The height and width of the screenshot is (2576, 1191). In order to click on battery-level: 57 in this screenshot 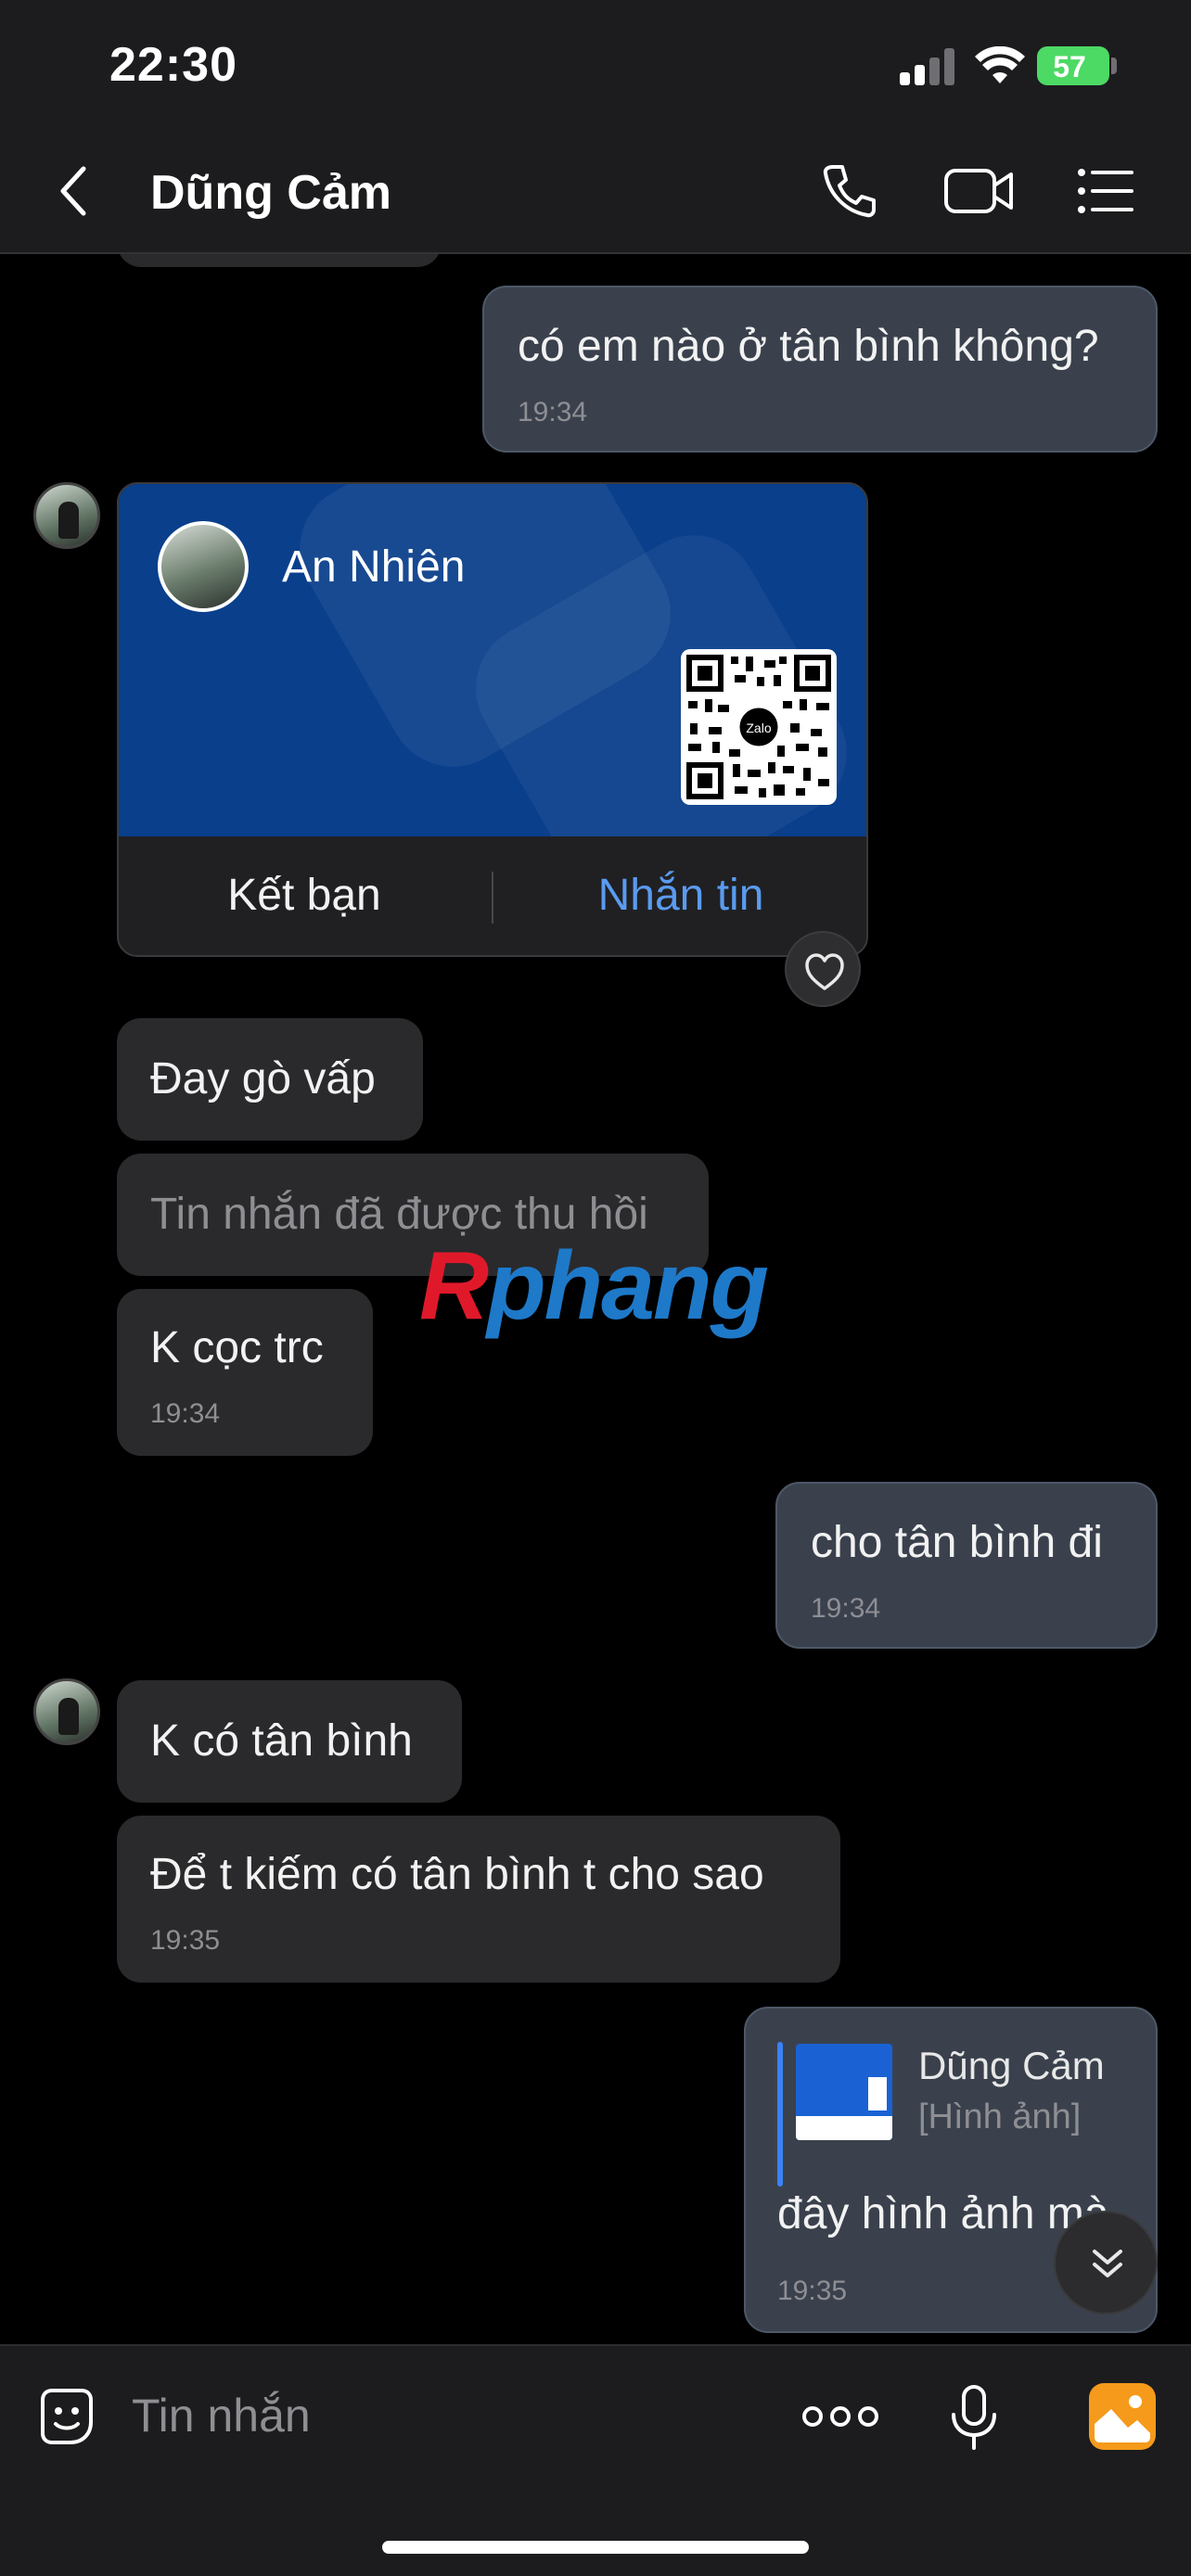, I will do `click(1069, 66)`.